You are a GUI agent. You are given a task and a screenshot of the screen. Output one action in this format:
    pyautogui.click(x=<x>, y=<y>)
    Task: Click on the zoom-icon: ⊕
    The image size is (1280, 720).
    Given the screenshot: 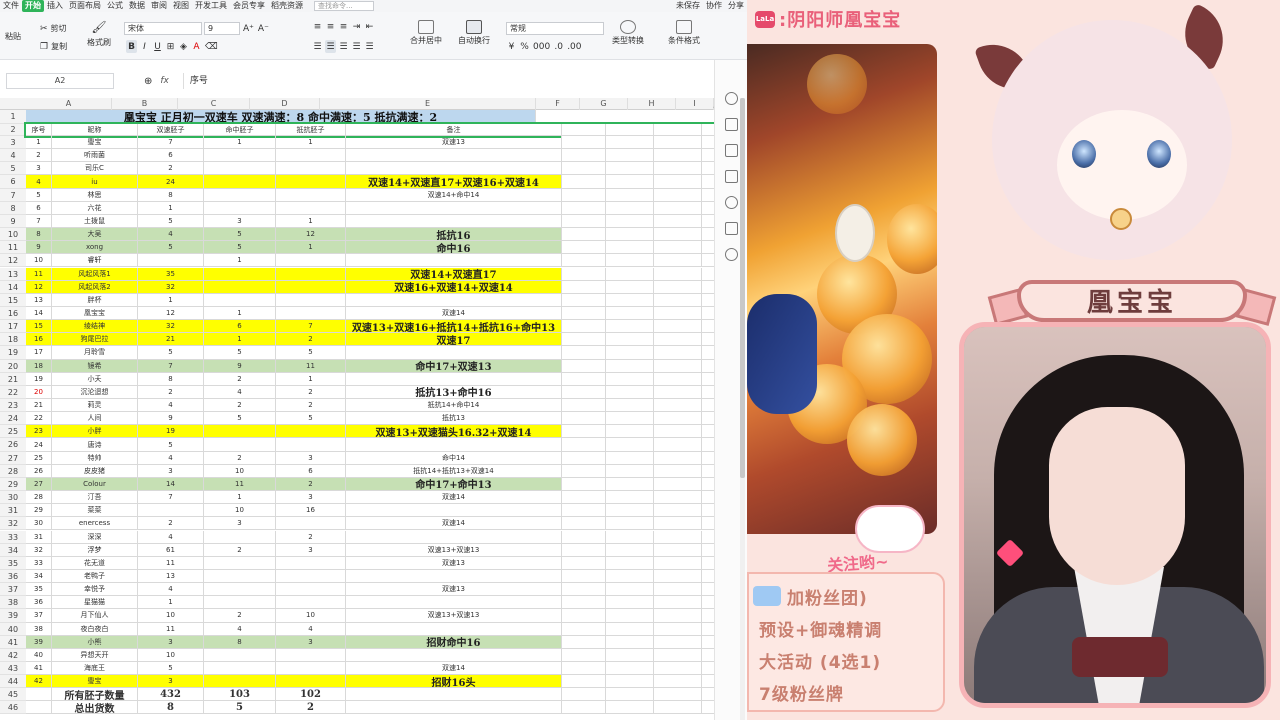 What is the action you would take?
    pyautogui.click(x=148, y=81)
    